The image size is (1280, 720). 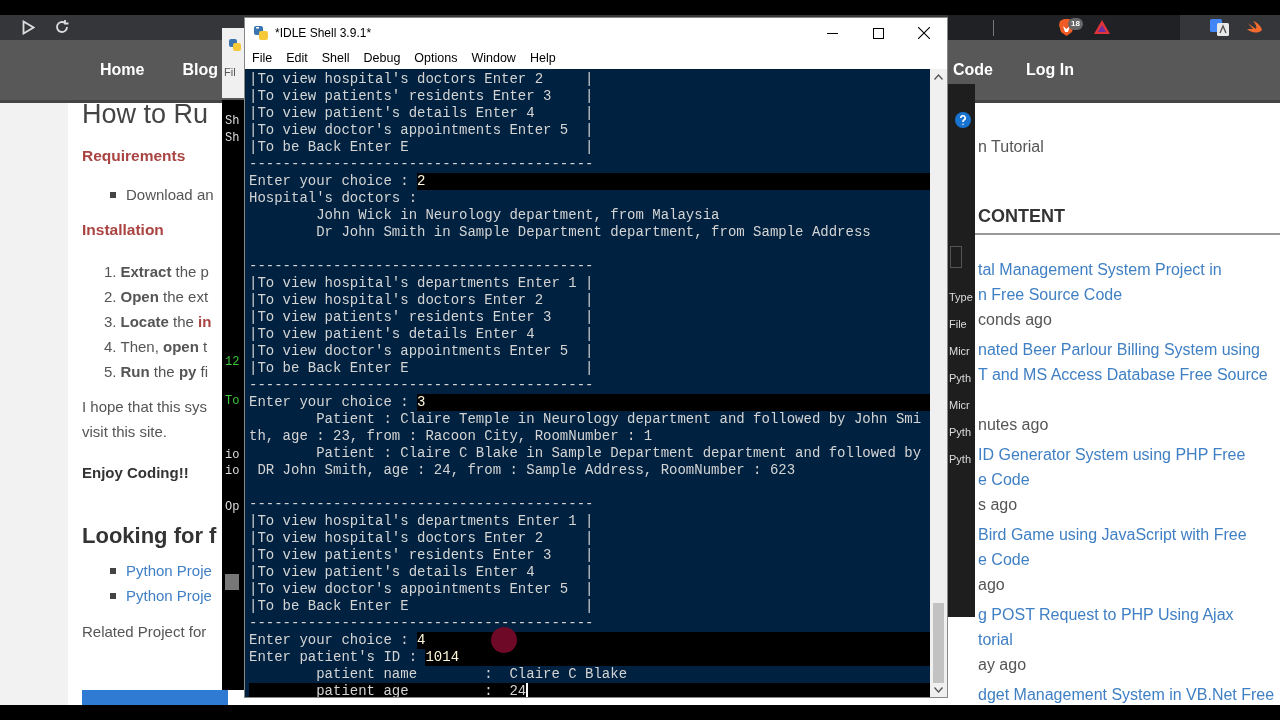 What do you see at coordinates (451, 436) in the screenshot?
I see `output-line: th, age : 23, from : Racoon City, RoomNumber : 1` at bounding box center [451, 436].